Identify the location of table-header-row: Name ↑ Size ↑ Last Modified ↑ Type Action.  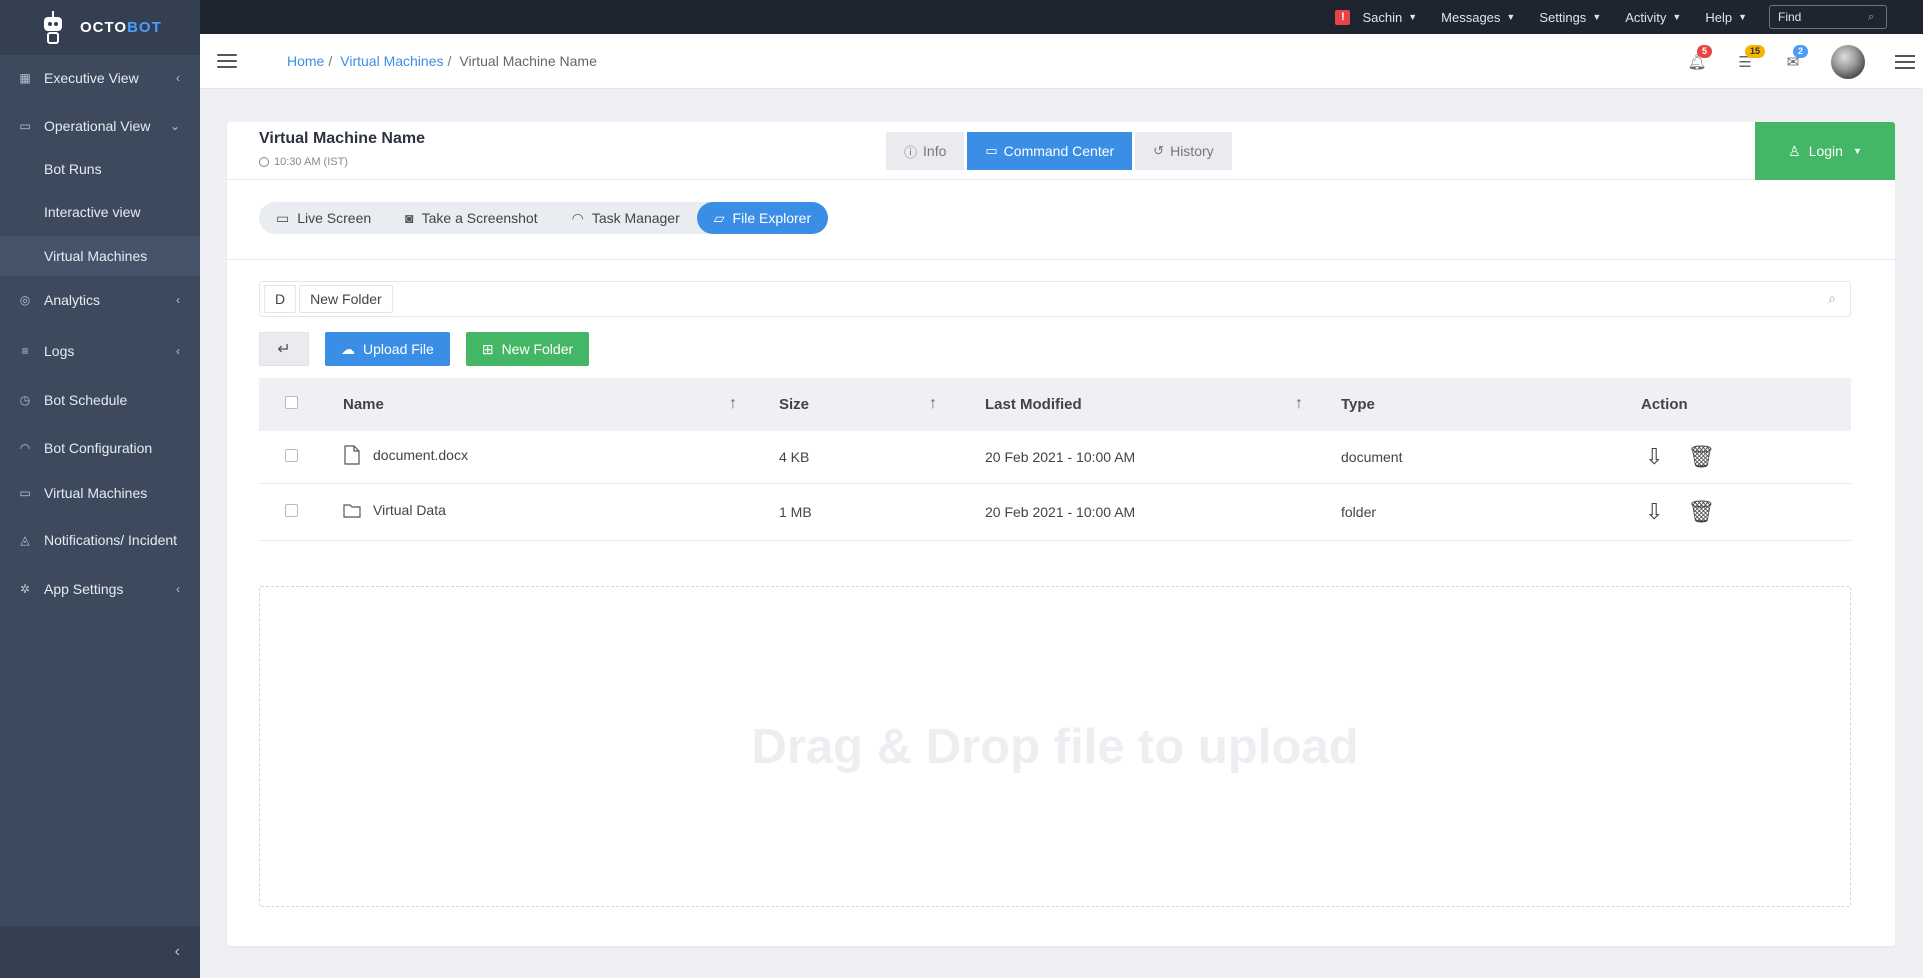
(1055, 404).